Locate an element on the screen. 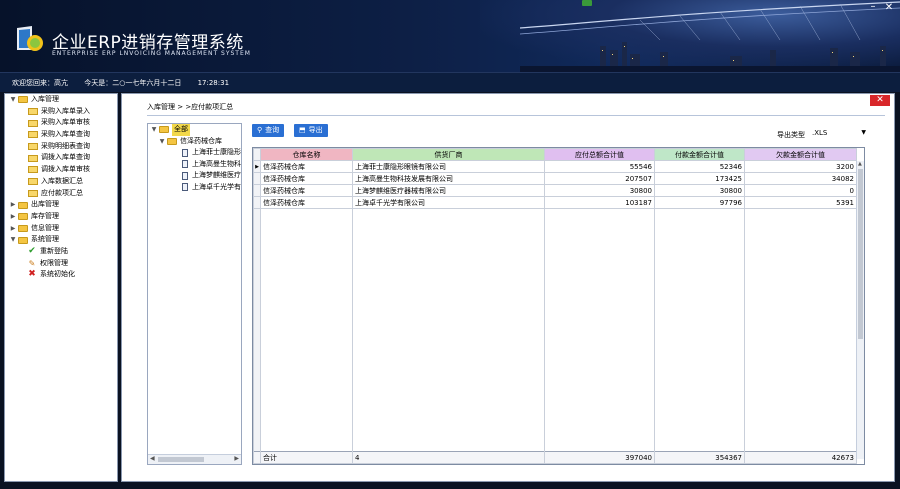 This screenshot has width=900, height=489. table-row: 信泽药械仓库 上海梦麒维医疗器械有限公司 30800 30800 0 is located at coordinates (555, 190).